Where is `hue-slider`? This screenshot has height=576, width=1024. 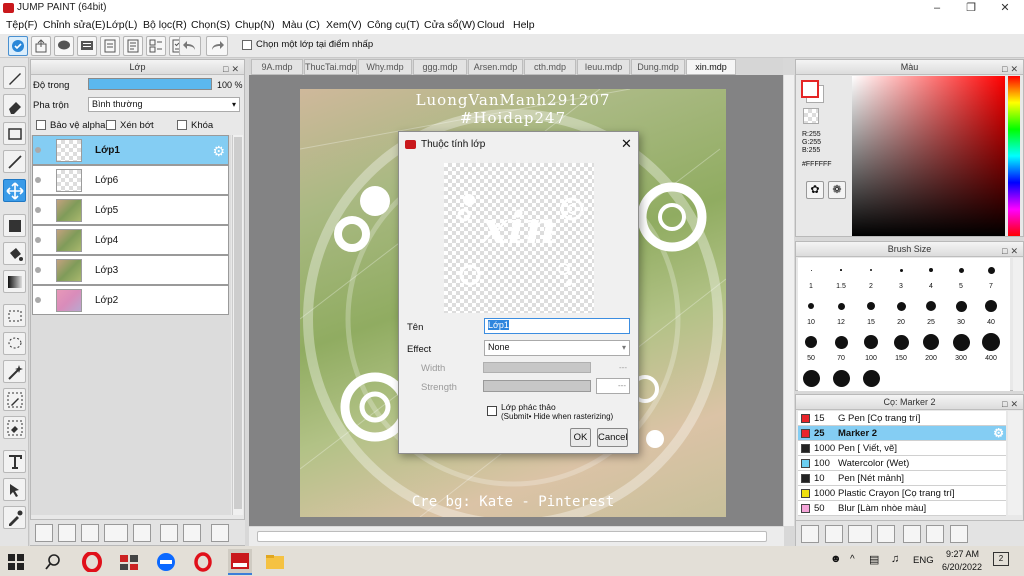
hue-slider is located at coordinates (1014, 156).